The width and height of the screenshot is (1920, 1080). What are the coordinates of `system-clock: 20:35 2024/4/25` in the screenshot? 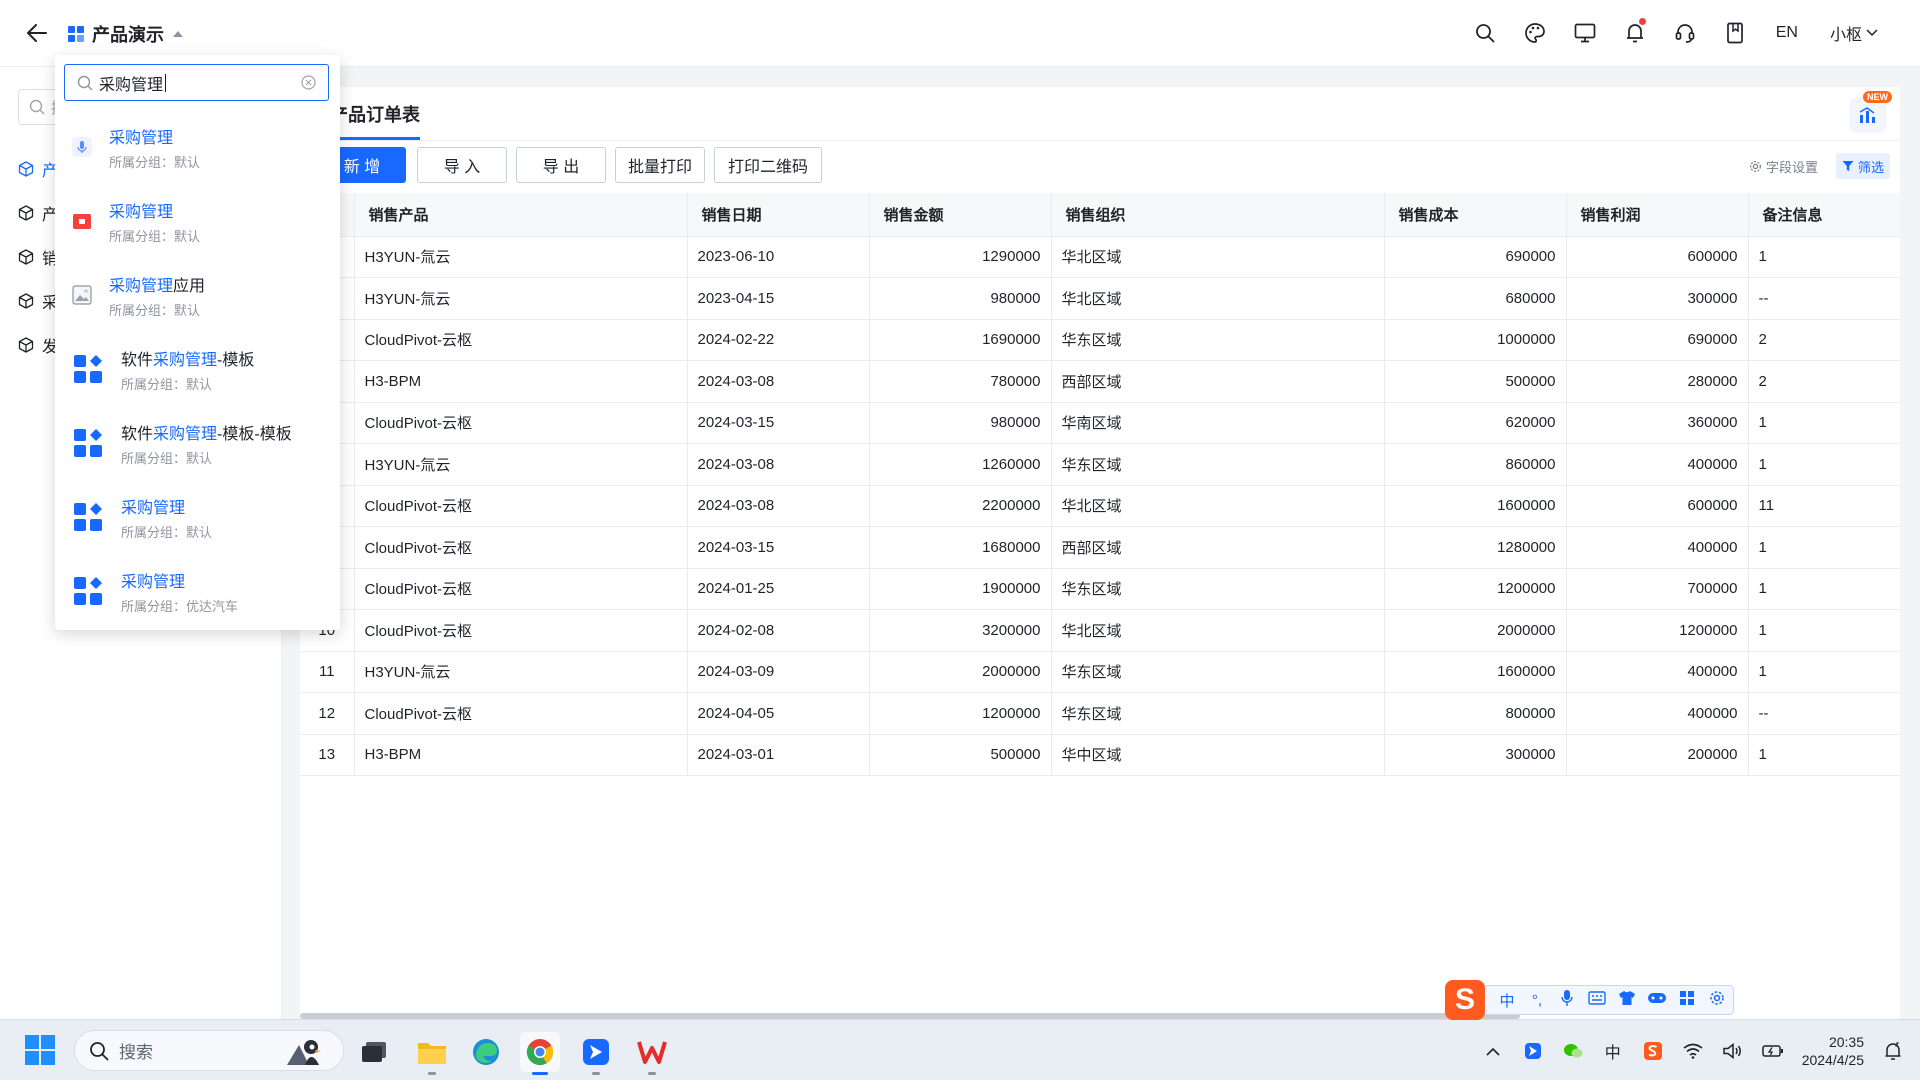 It's located at (1833, 1051).